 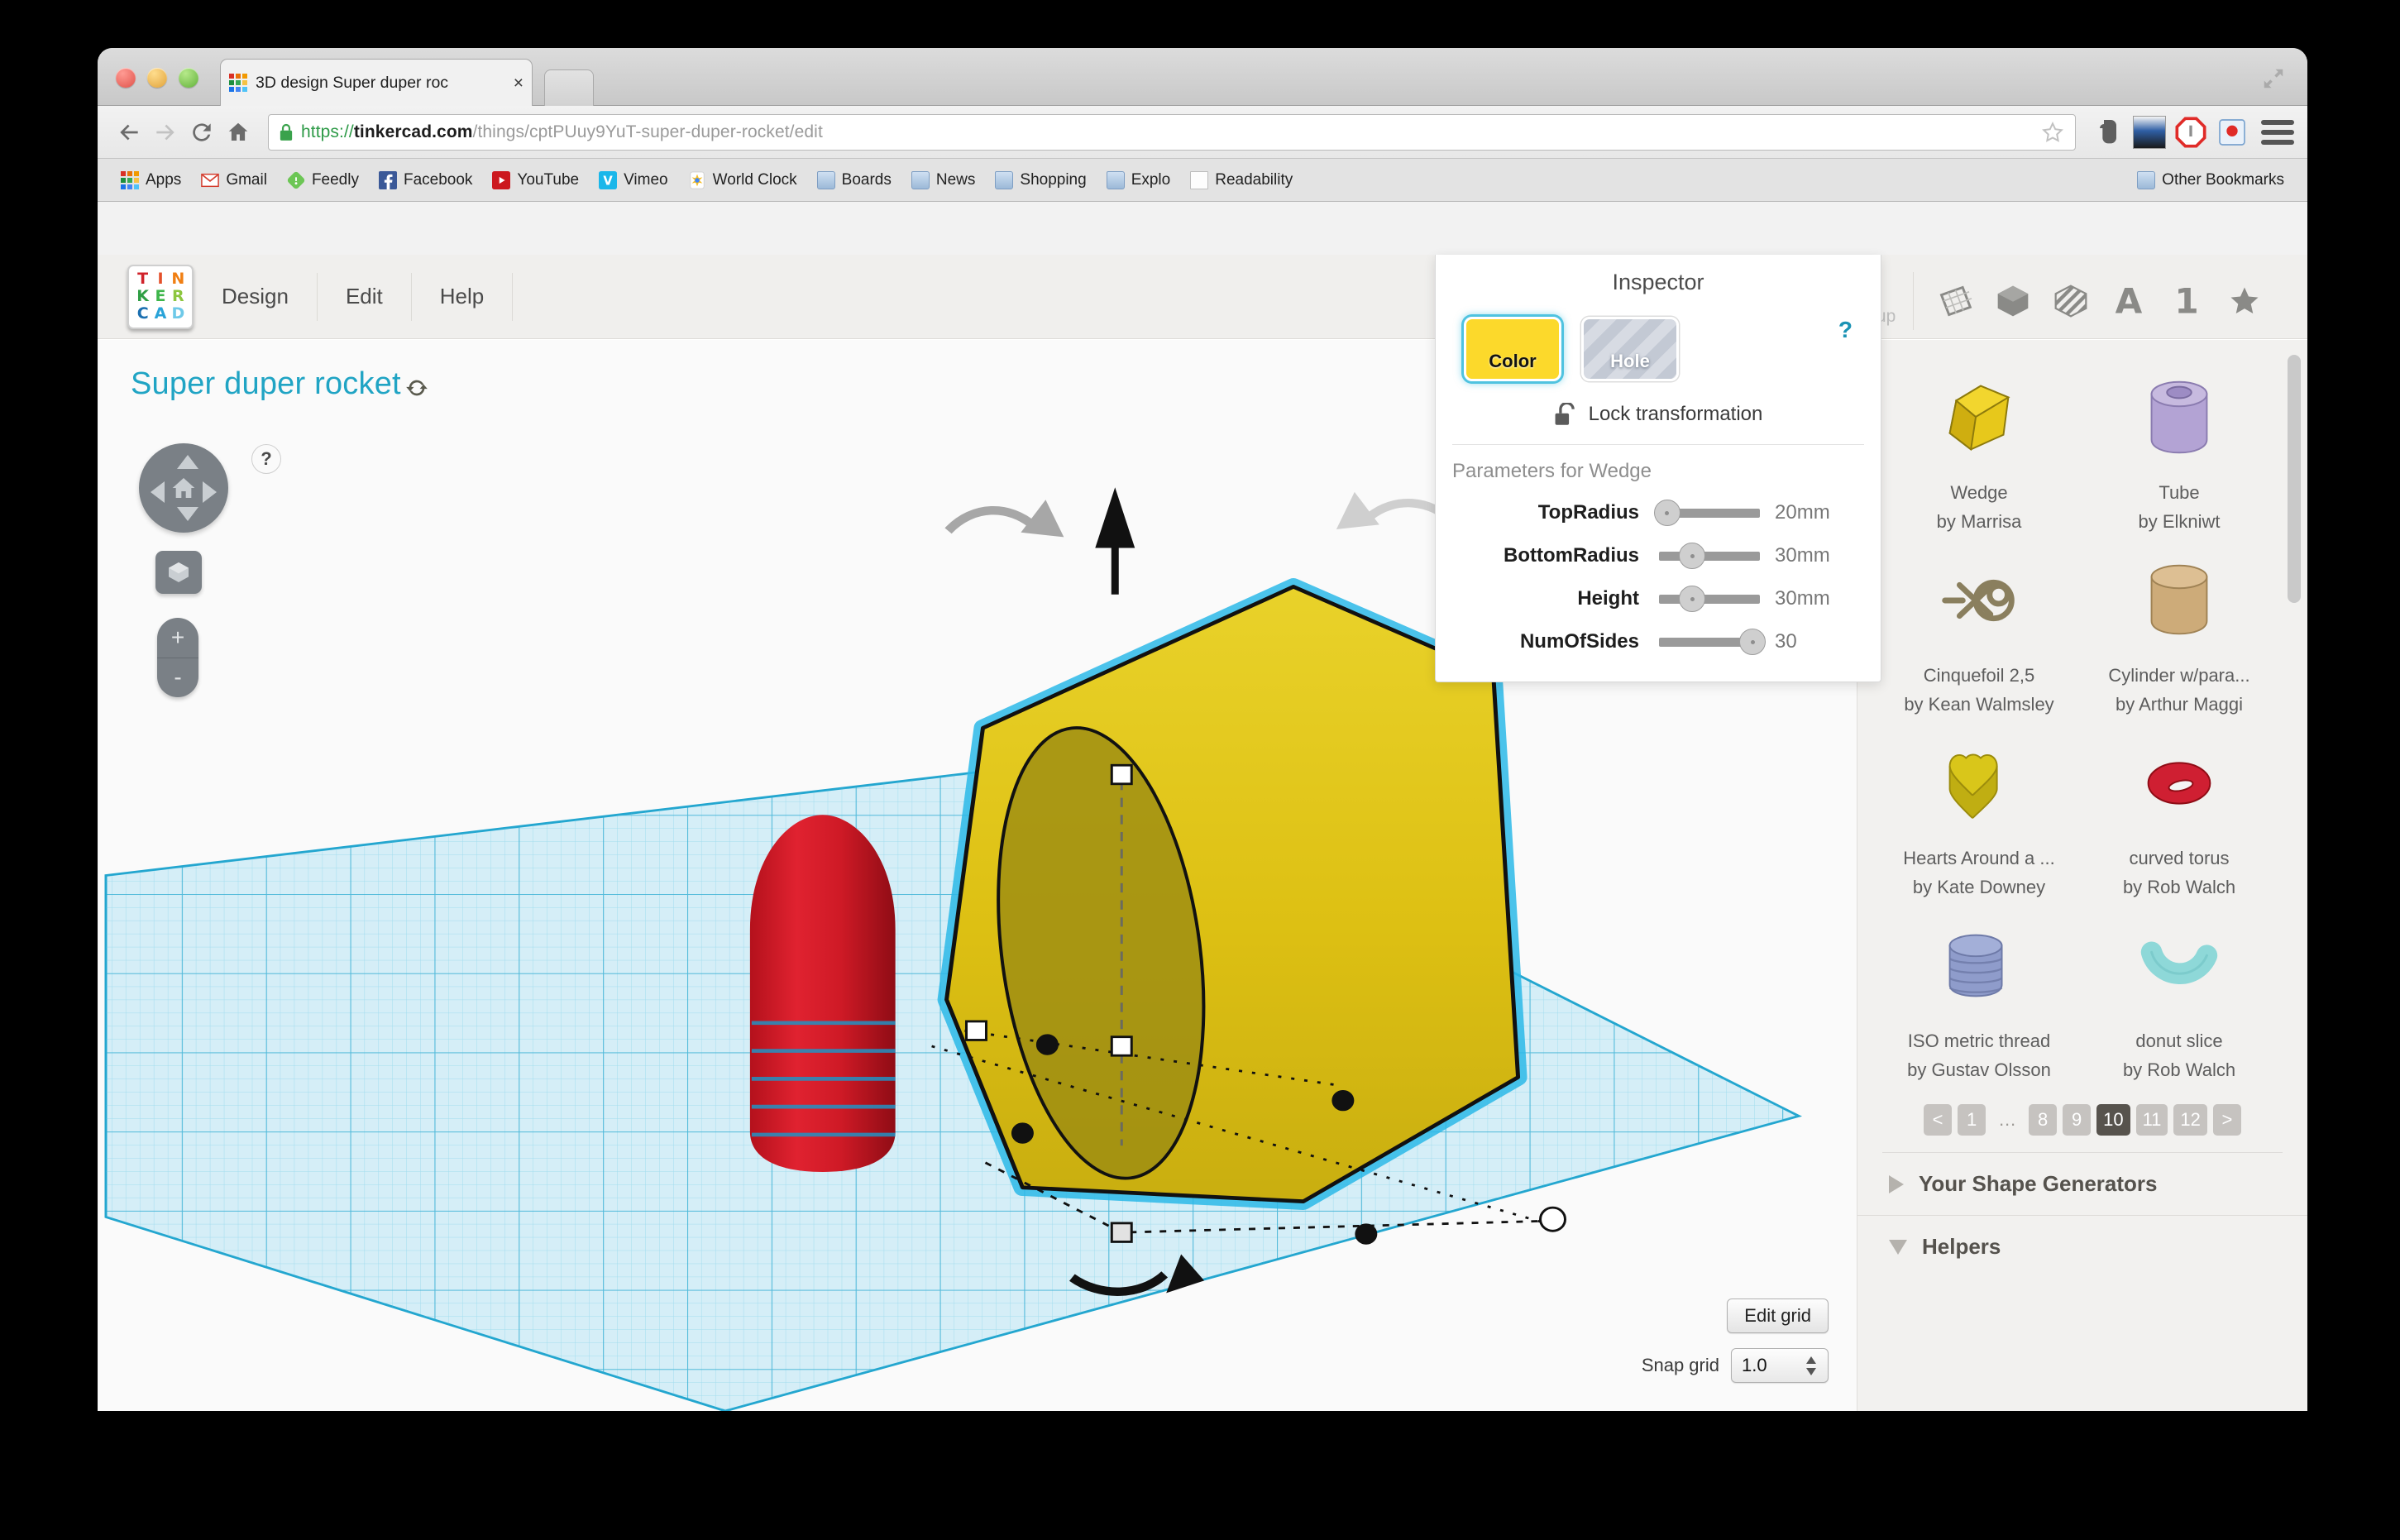 I want to click on bookmark-apps: Apps, so click(x=151, y=180).